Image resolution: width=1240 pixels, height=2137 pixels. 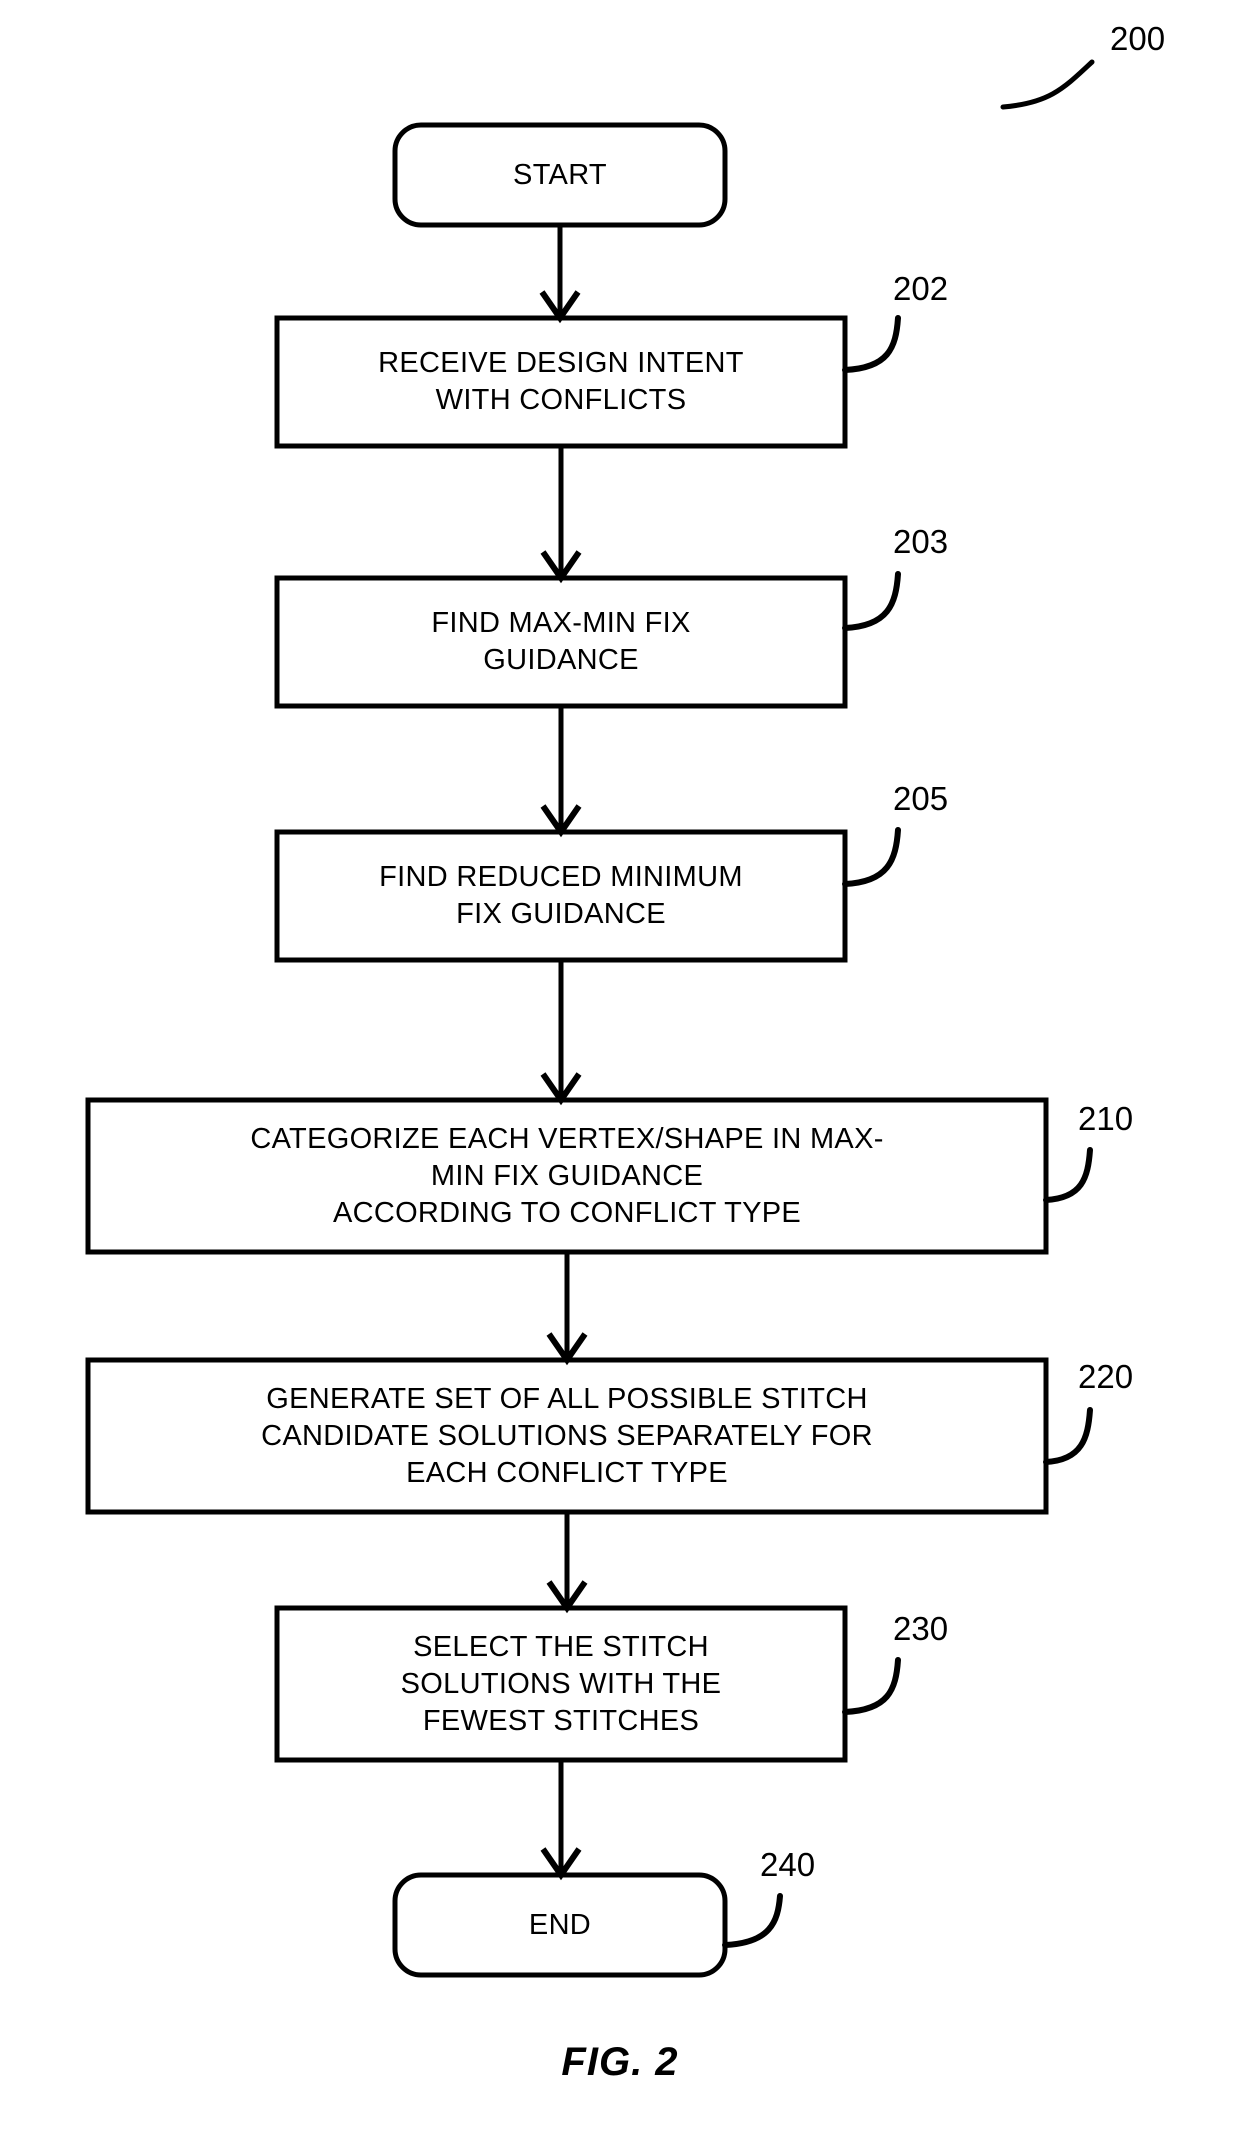 I want to click on ref-label-210: 210, so click(x=1106, y=1118).